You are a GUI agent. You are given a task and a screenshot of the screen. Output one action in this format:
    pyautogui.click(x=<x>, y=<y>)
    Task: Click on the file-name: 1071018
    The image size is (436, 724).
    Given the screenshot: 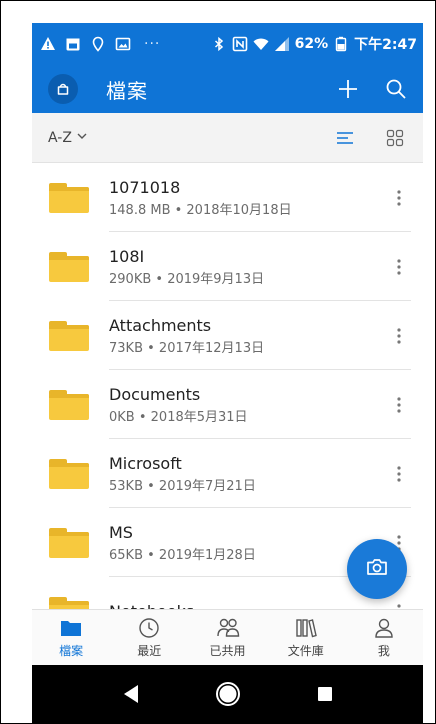 What is the action you would take?
    pyautogui.click(x=145, y=187)
    